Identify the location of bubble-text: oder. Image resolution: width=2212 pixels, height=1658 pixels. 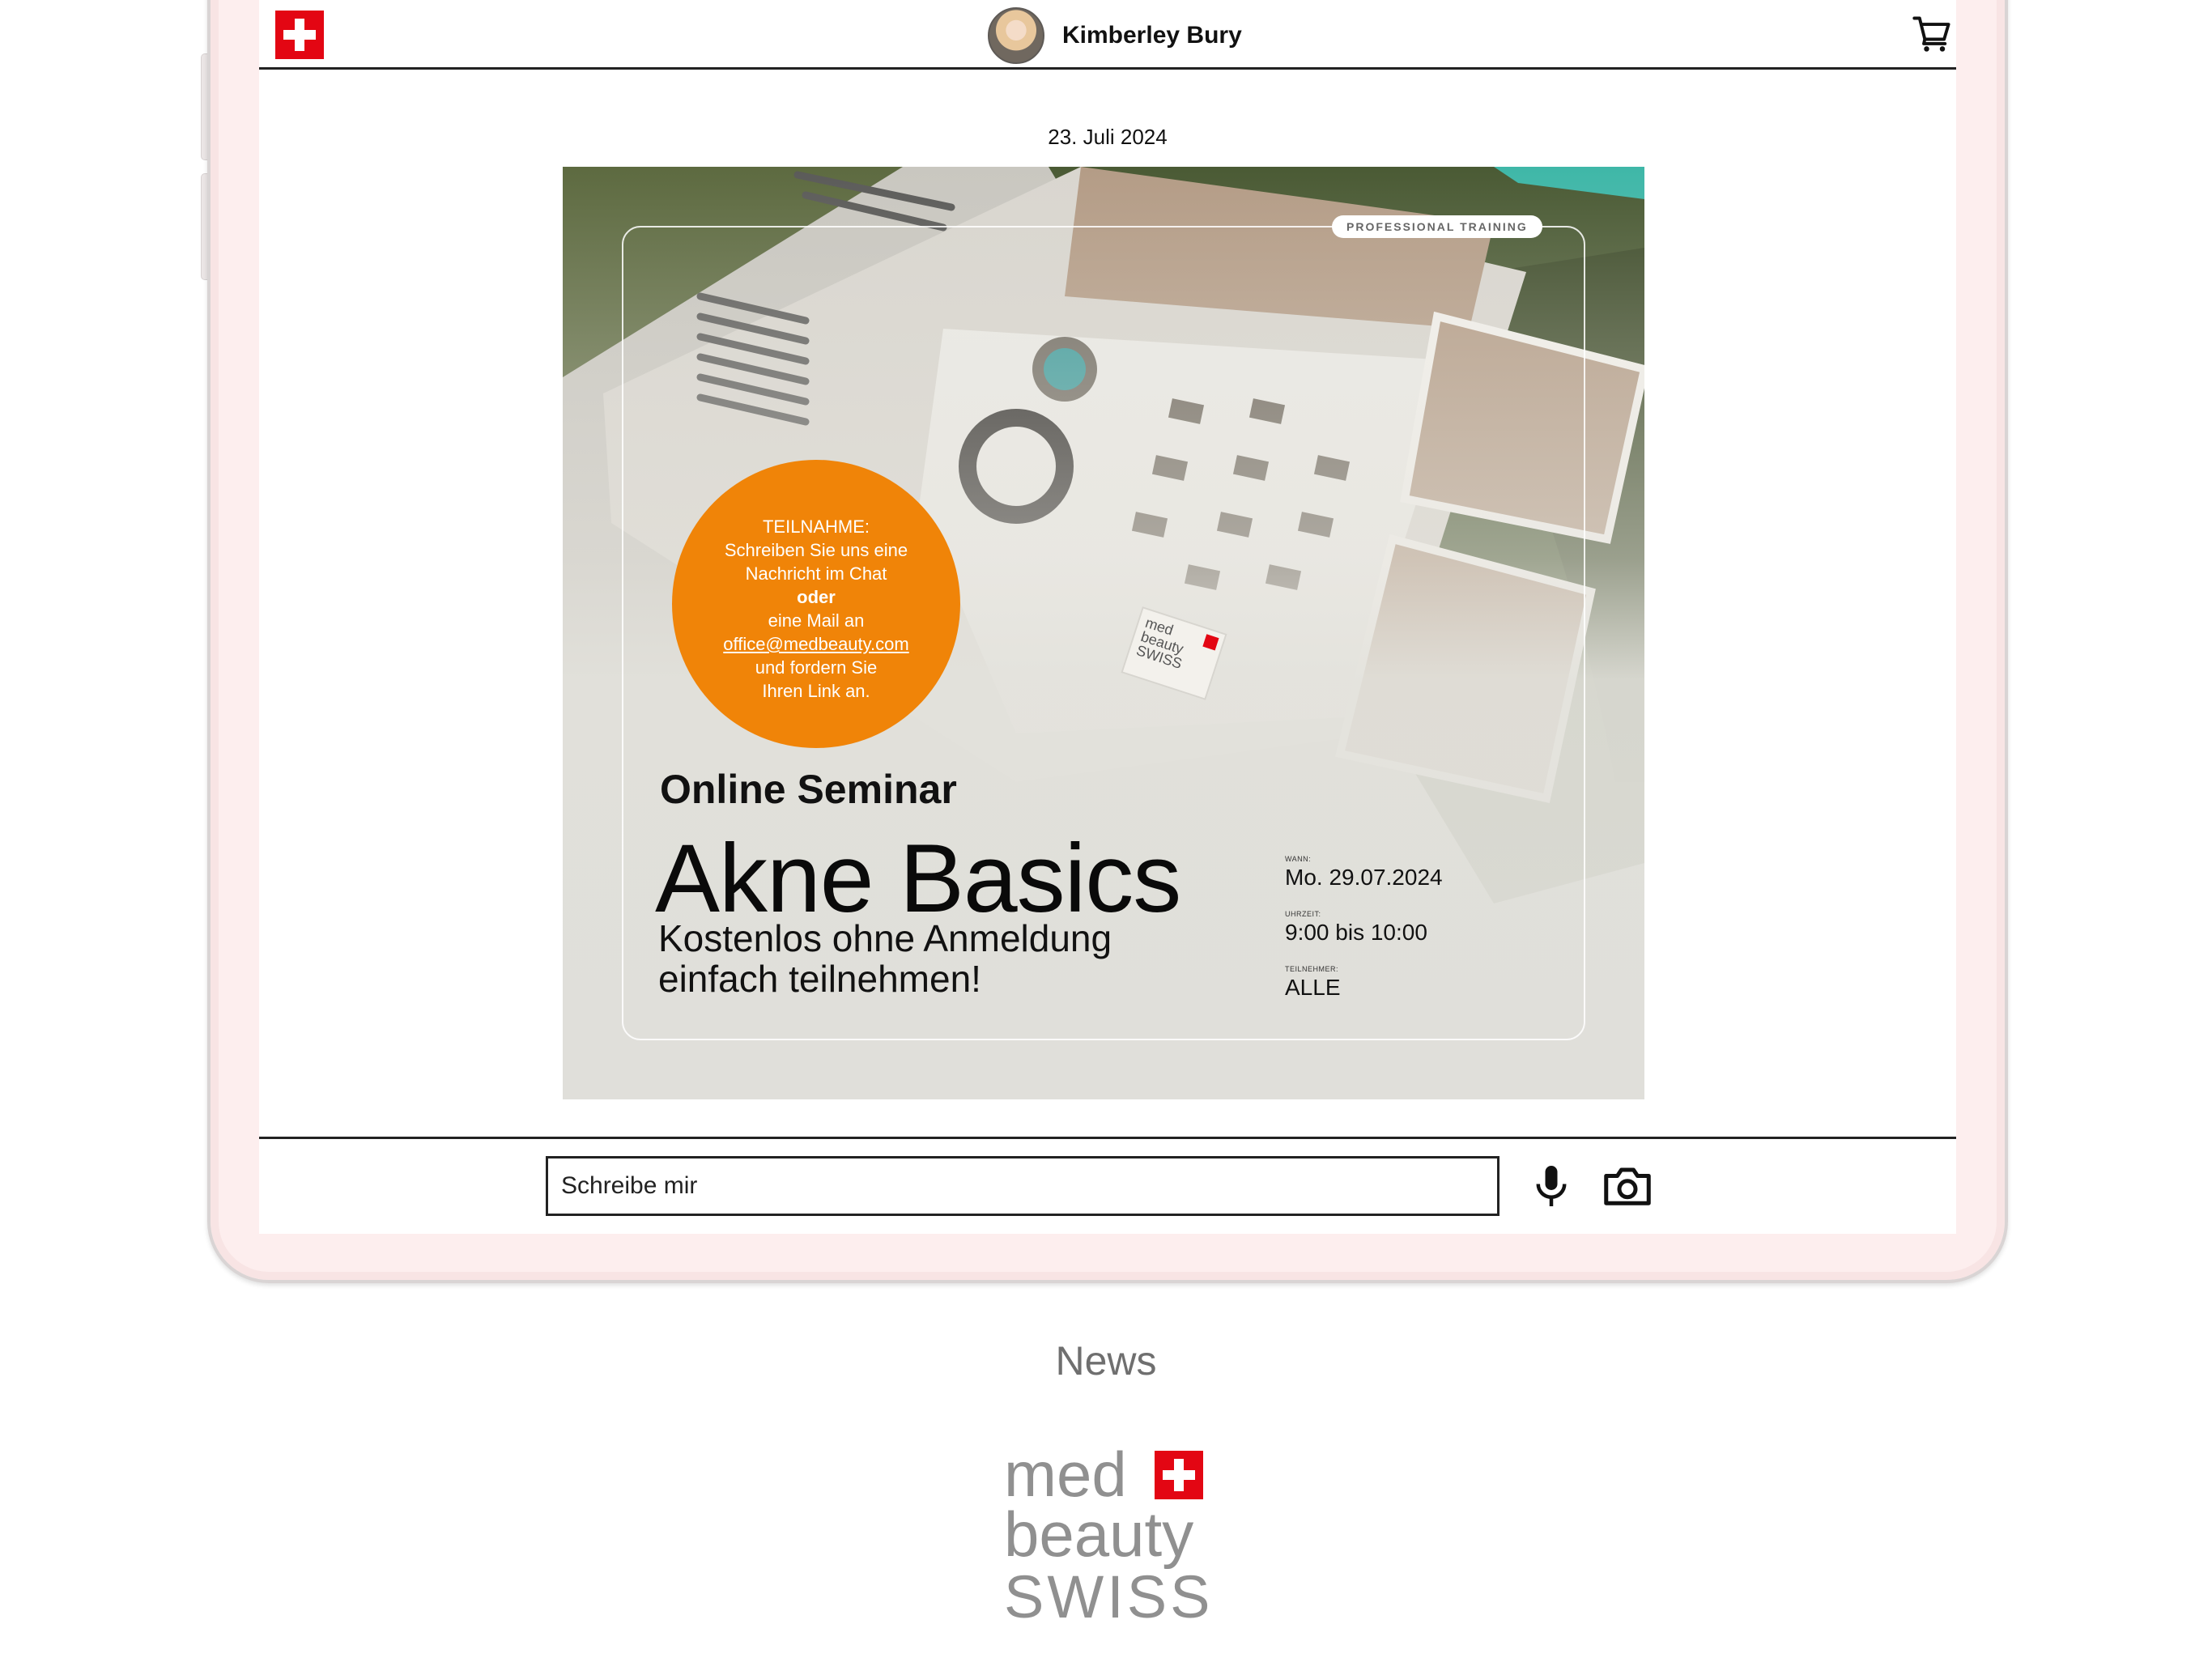
(816, 597).